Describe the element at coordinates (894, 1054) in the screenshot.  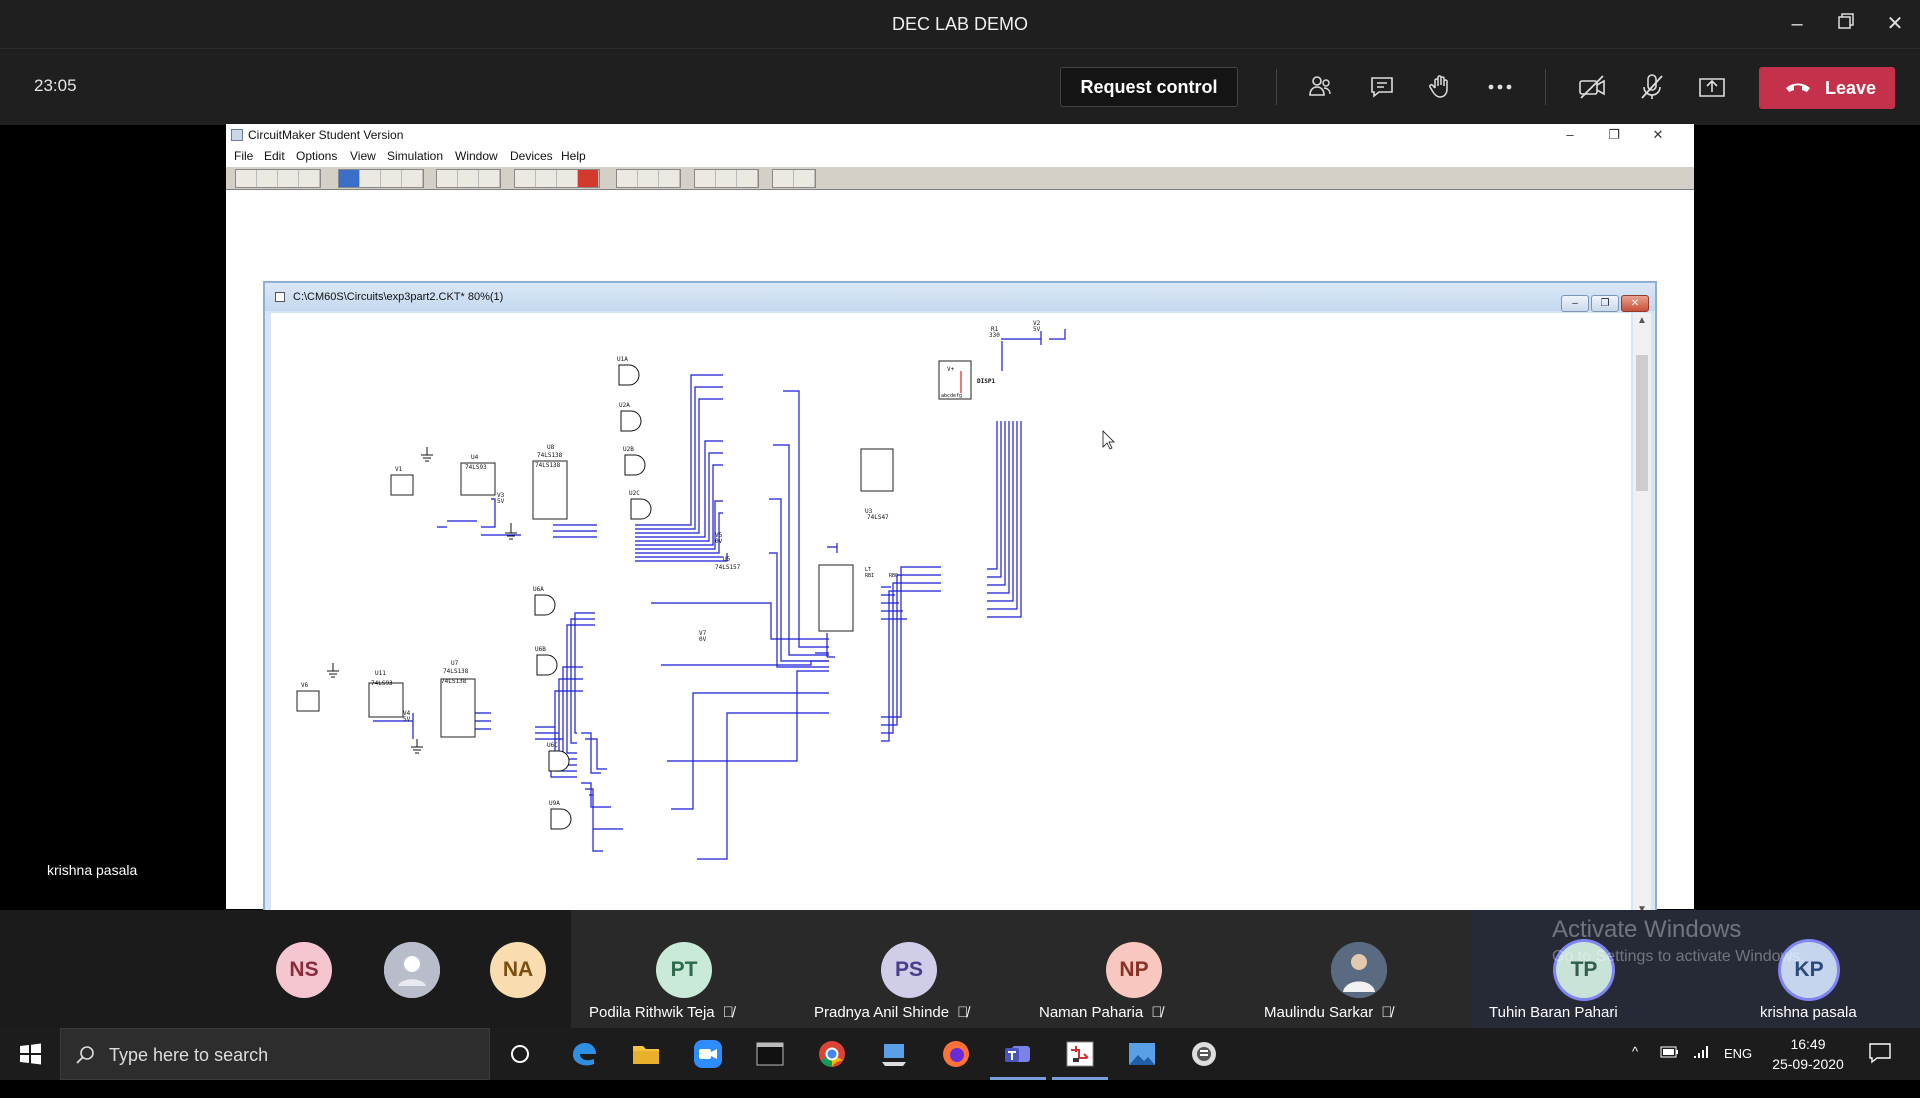
I see `remote-desktop-icon` at that location.